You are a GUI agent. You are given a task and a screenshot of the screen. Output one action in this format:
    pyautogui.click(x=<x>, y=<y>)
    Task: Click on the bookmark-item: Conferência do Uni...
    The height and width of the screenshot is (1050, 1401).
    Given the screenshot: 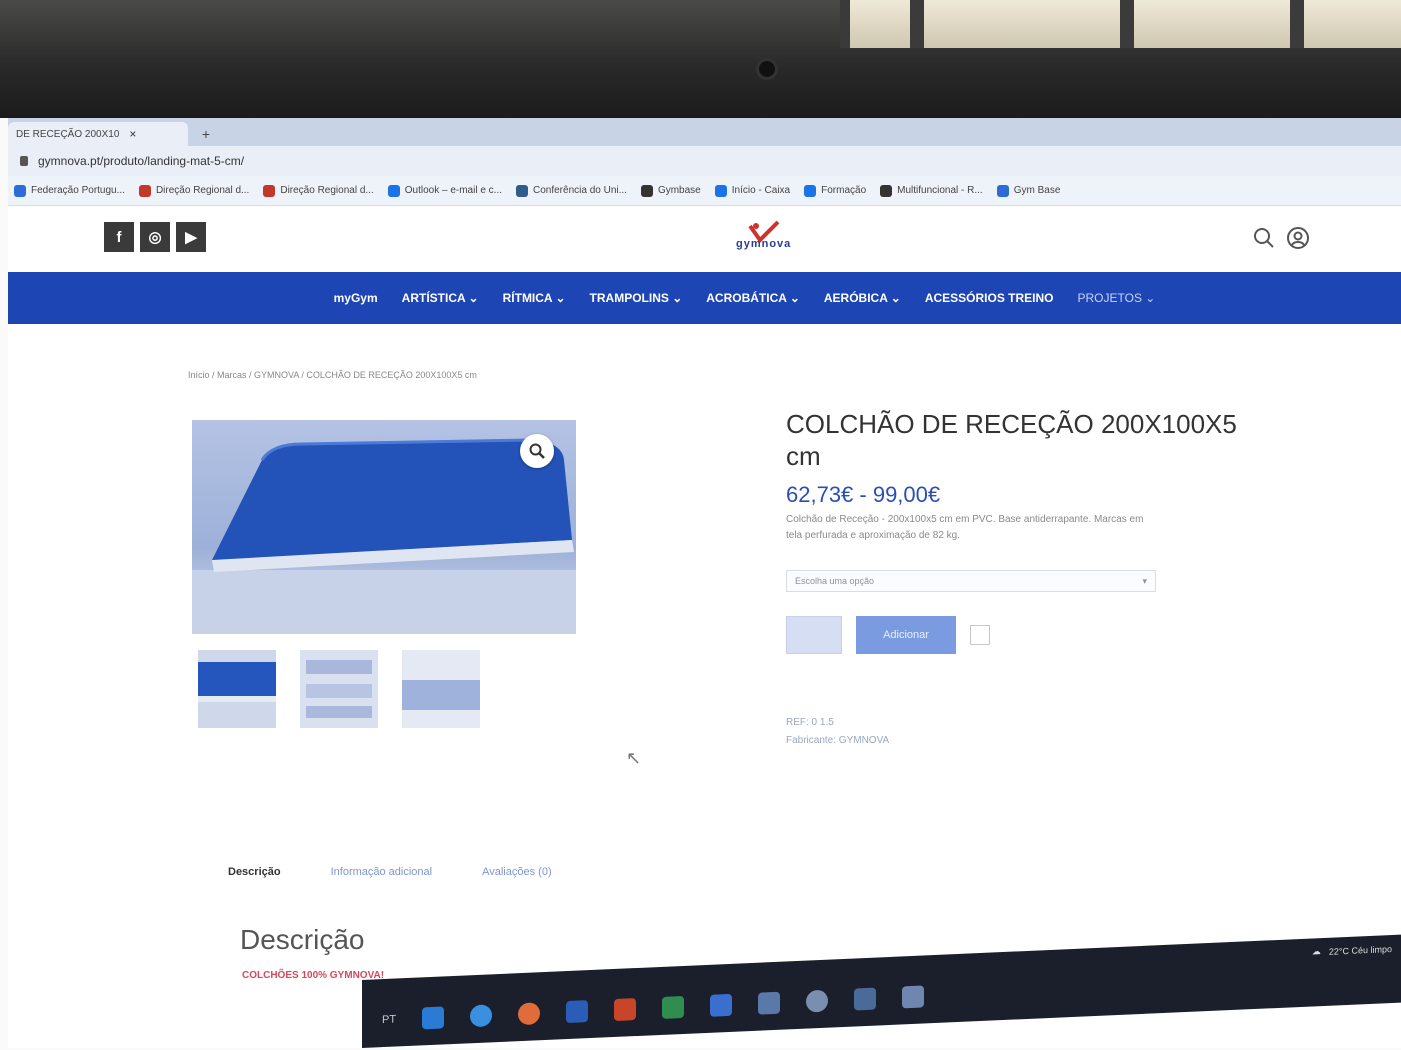 What is the action you would take?
    pyautogui.click(x=571, y=190)
    